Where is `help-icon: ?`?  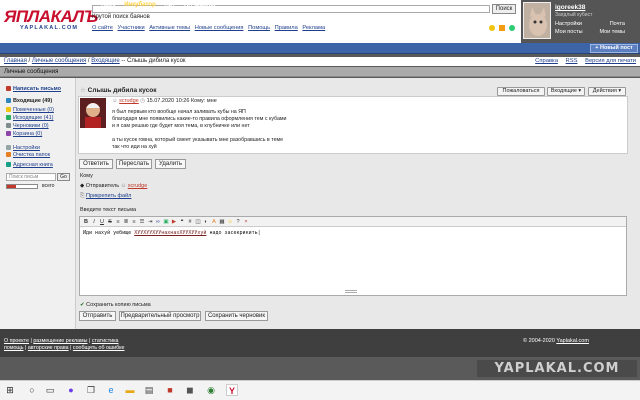 help-icon: ? is located at coordinates (238, 221).